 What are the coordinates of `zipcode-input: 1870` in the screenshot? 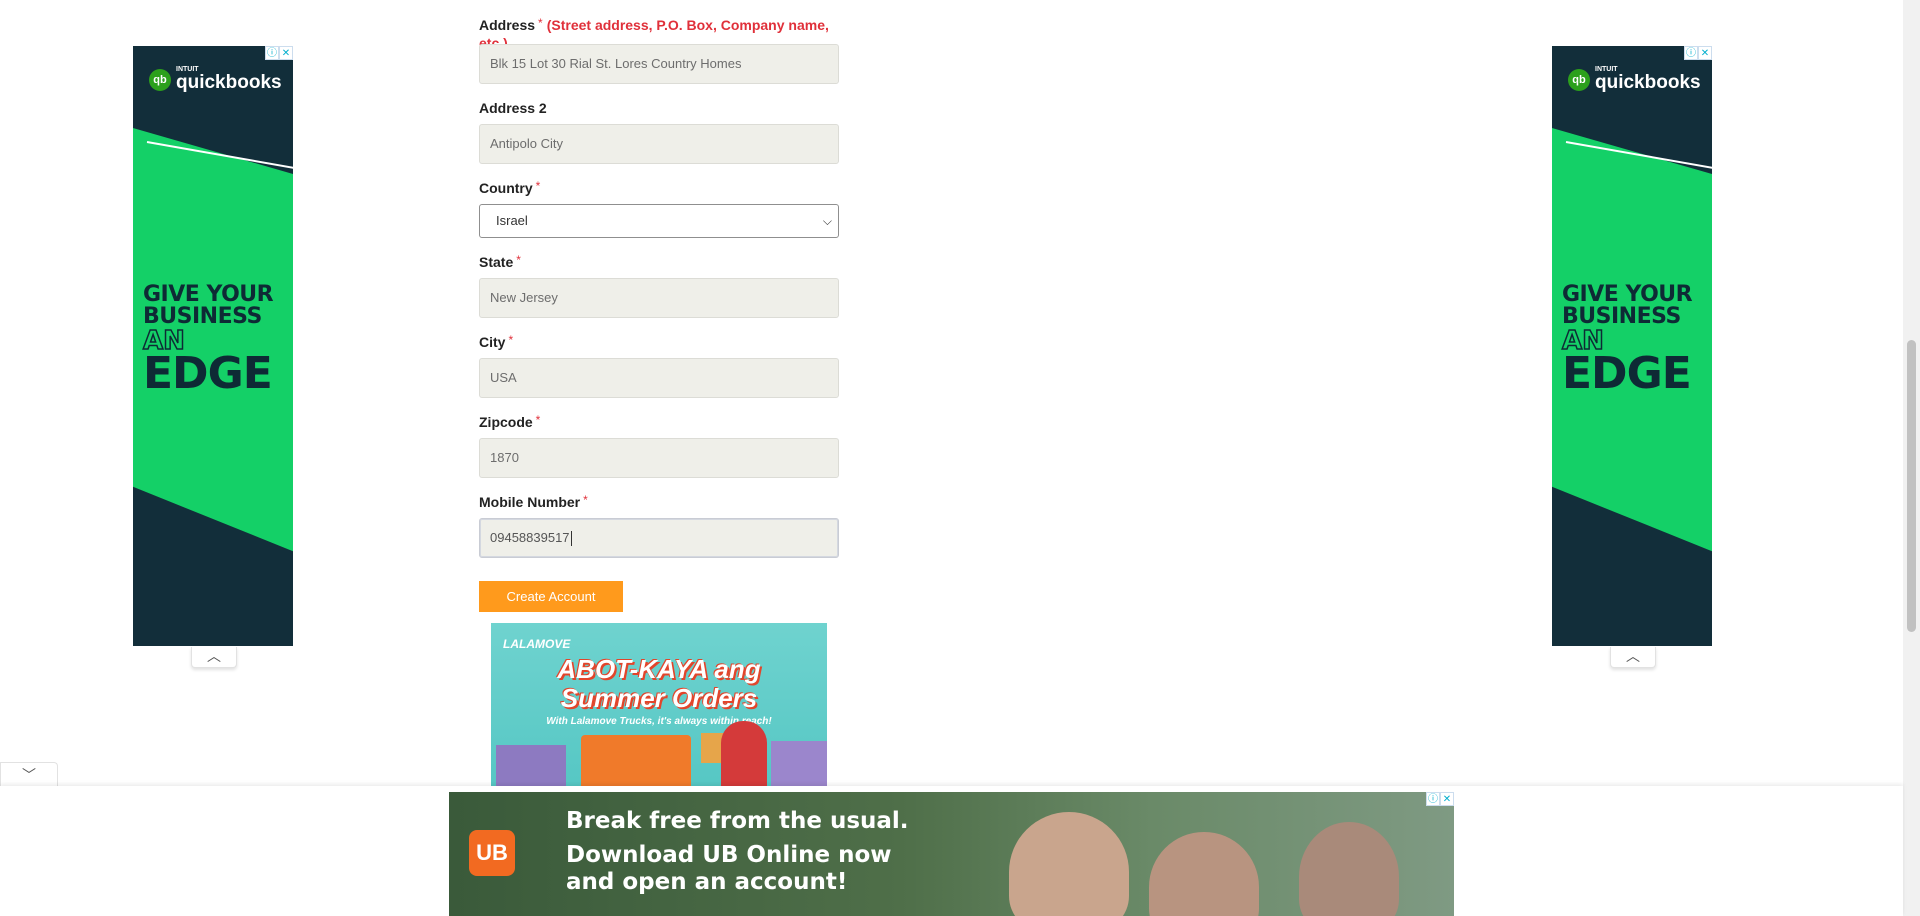 It's located at (659, 458).